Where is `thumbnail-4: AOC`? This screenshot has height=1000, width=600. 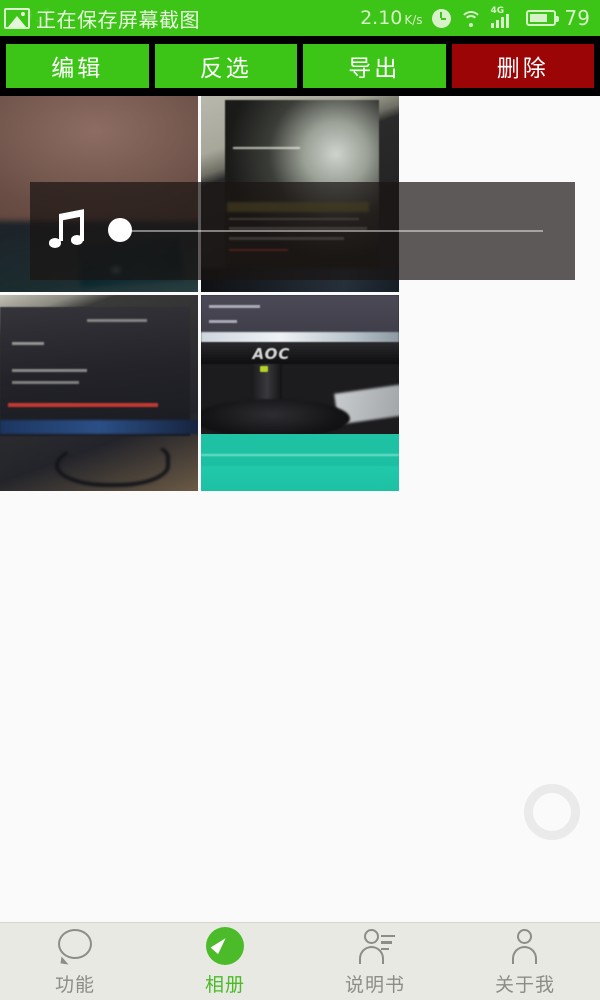
thumbnail-4: AOC is located at coordinates (300, 393).